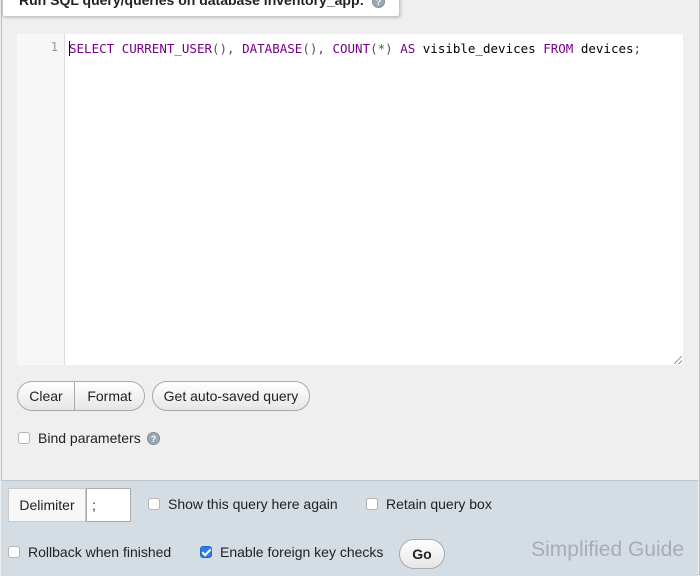  I want to click on delimiter-input: ;, so click(108, 505).